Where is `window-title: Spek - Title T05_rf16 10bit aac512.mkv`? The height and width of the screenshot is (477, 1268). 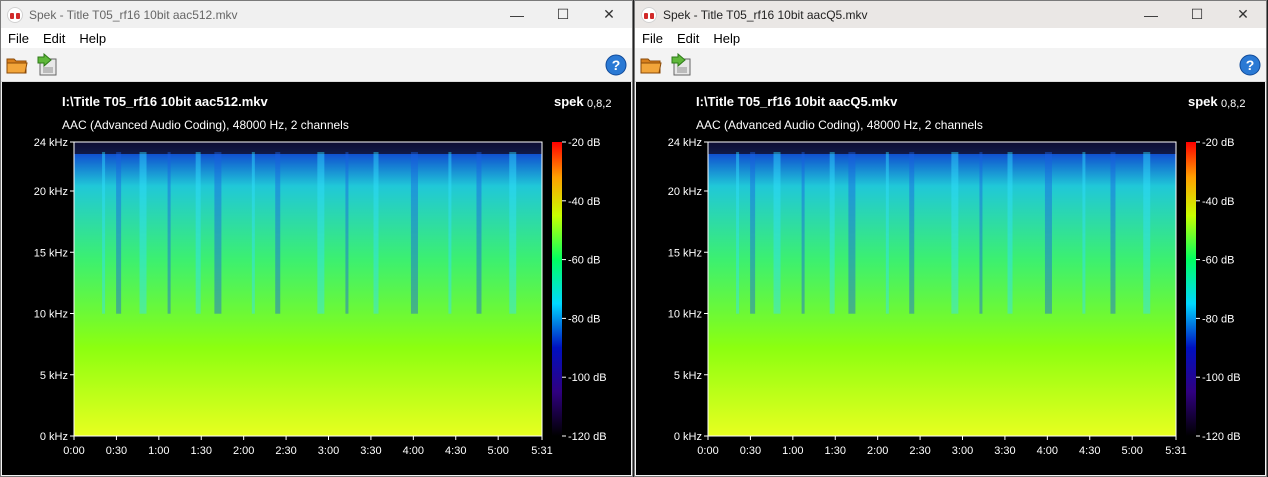
window-title: Spek - Title T05_rf16 10bit aac512.mkv is located at coordinates (133, 14).